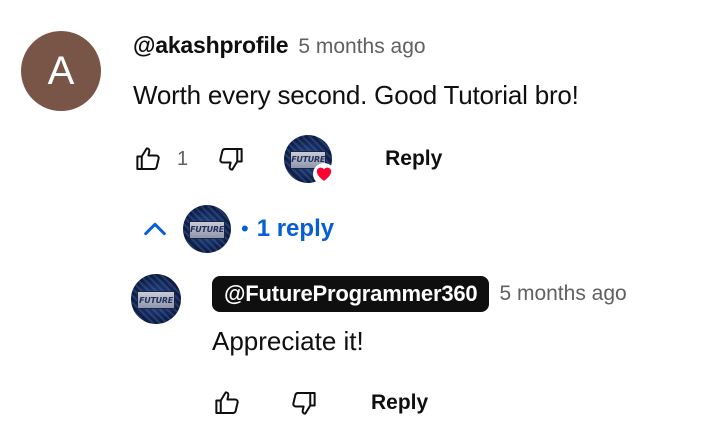 Image resolution: width=704 pixels, height=446 pixels. Describe the element at coordinates (183, 158) in the screenshot. I see `like-count: 1` at that location.